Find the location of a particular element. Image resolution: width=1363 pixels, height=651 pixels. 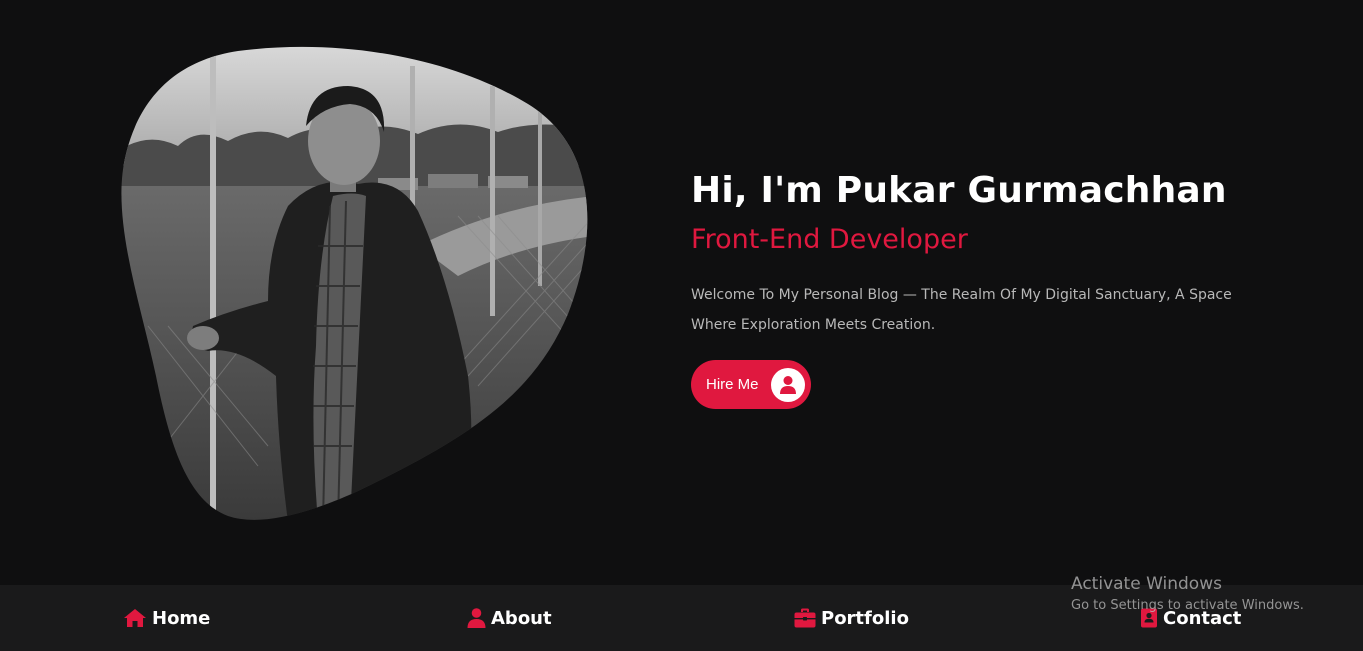

hero-title: Hi, I'm Pukar Gurmachhan is located at coordinates (959, 190).